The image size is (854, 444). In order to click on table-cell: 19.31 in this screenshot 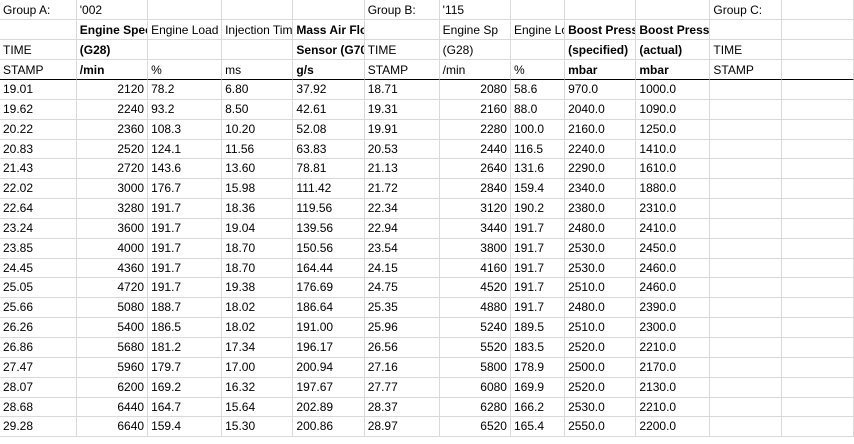, I will do `click(402, 109)`.